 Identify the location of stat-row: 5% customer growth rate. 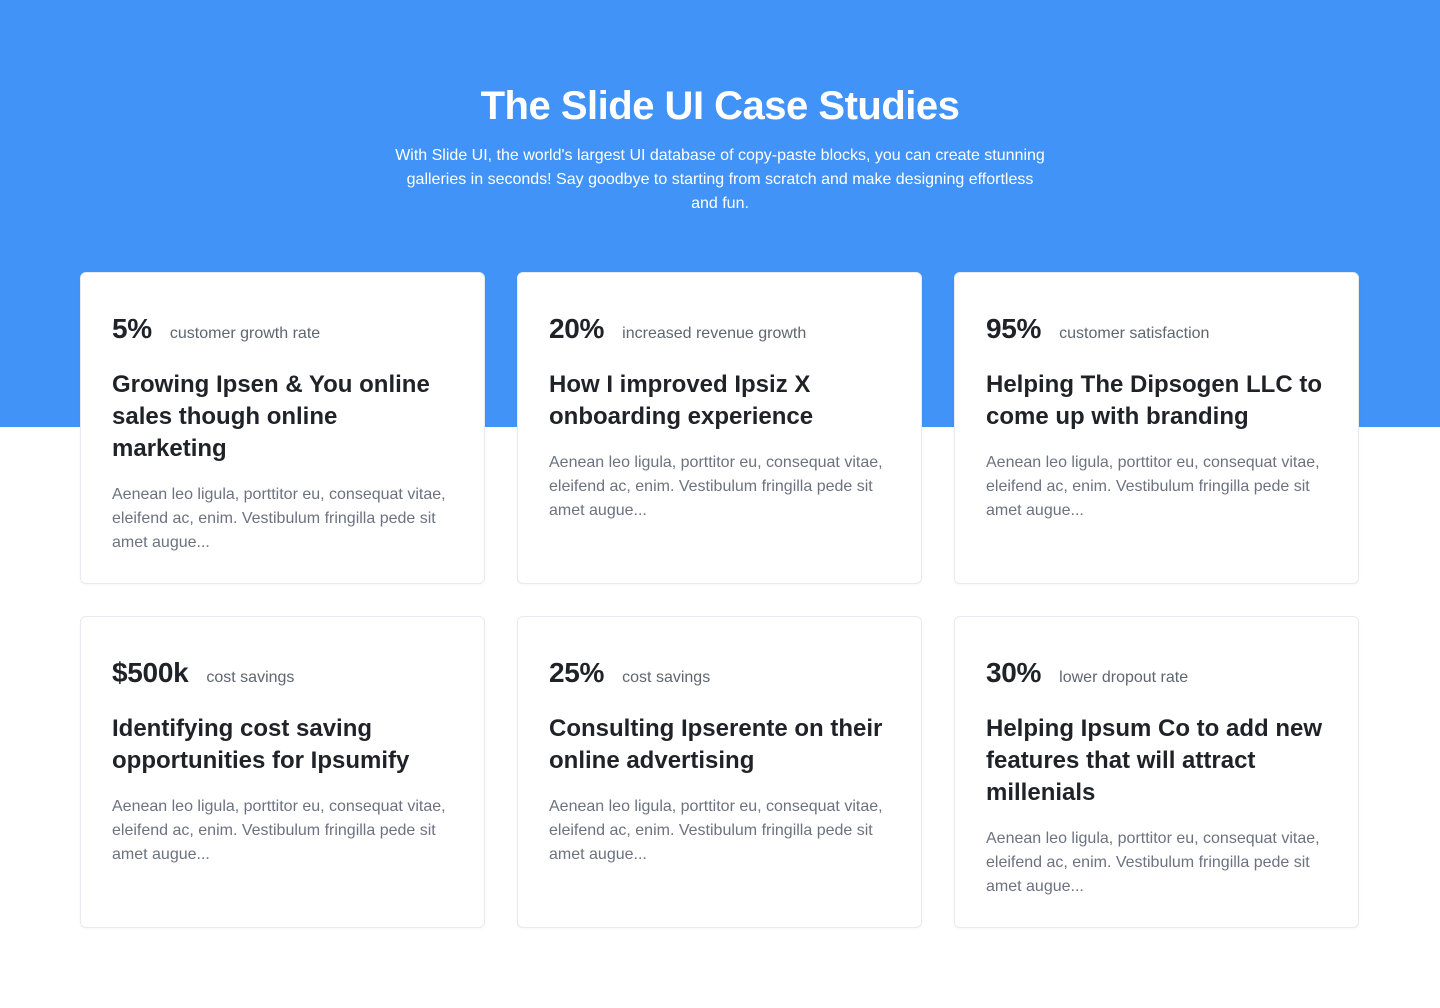
(282, 329).